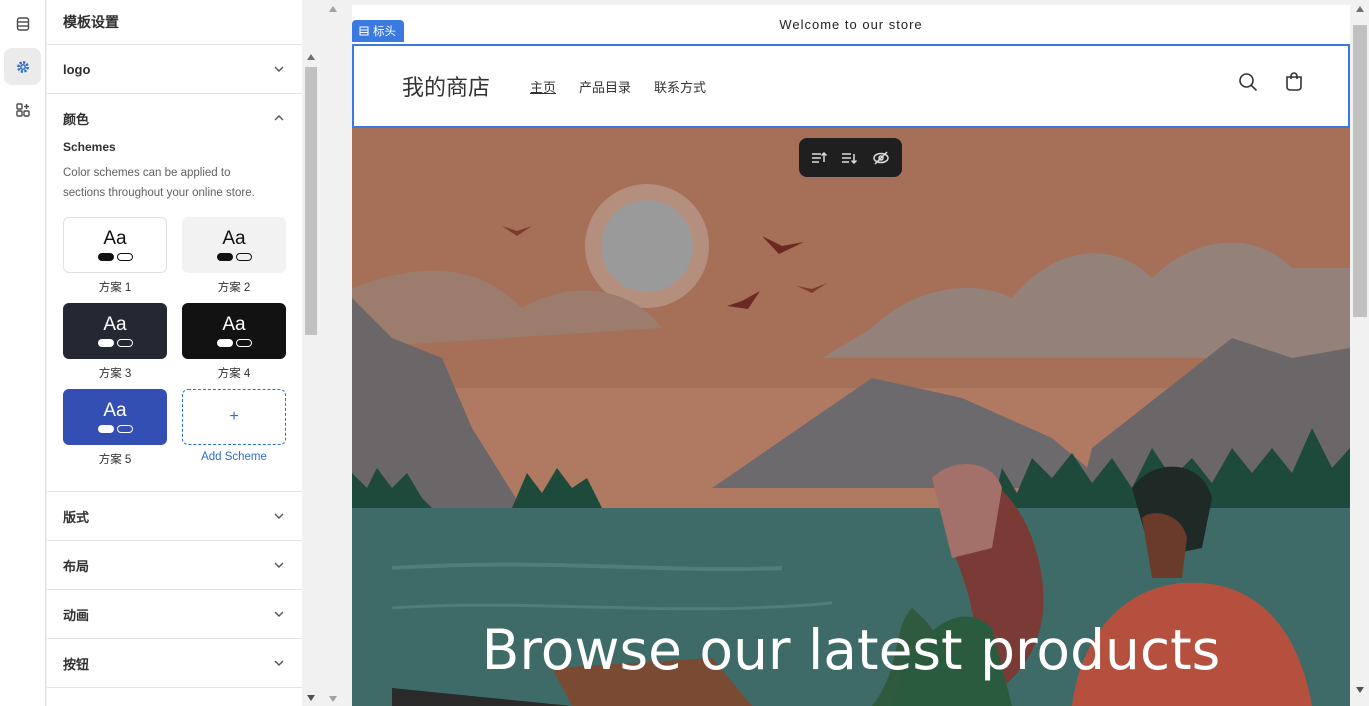  What do you see at coordinates (446, 86) in the screenshot?
I see `store-name: 我的商店` at bounding box center [446, 86].